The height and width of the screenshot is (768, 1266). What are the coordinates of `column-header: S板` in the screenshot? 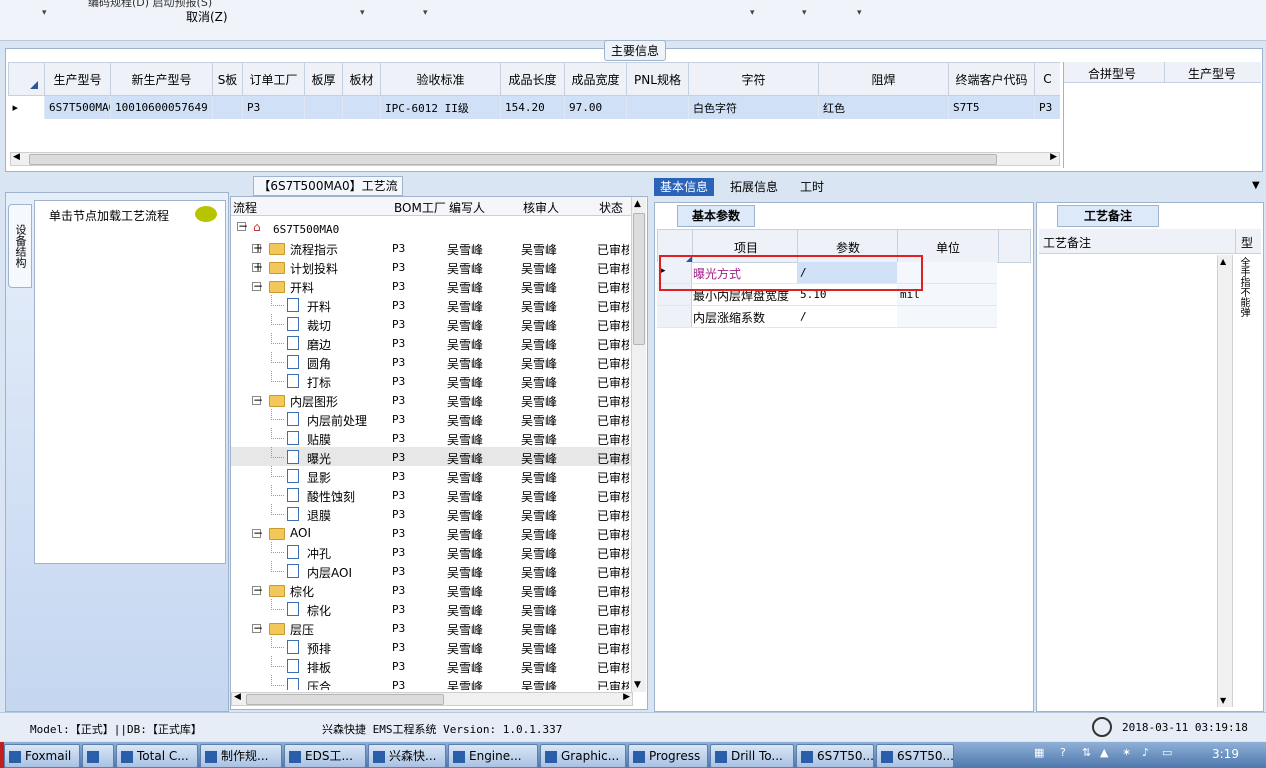 It's located at (227, 79).